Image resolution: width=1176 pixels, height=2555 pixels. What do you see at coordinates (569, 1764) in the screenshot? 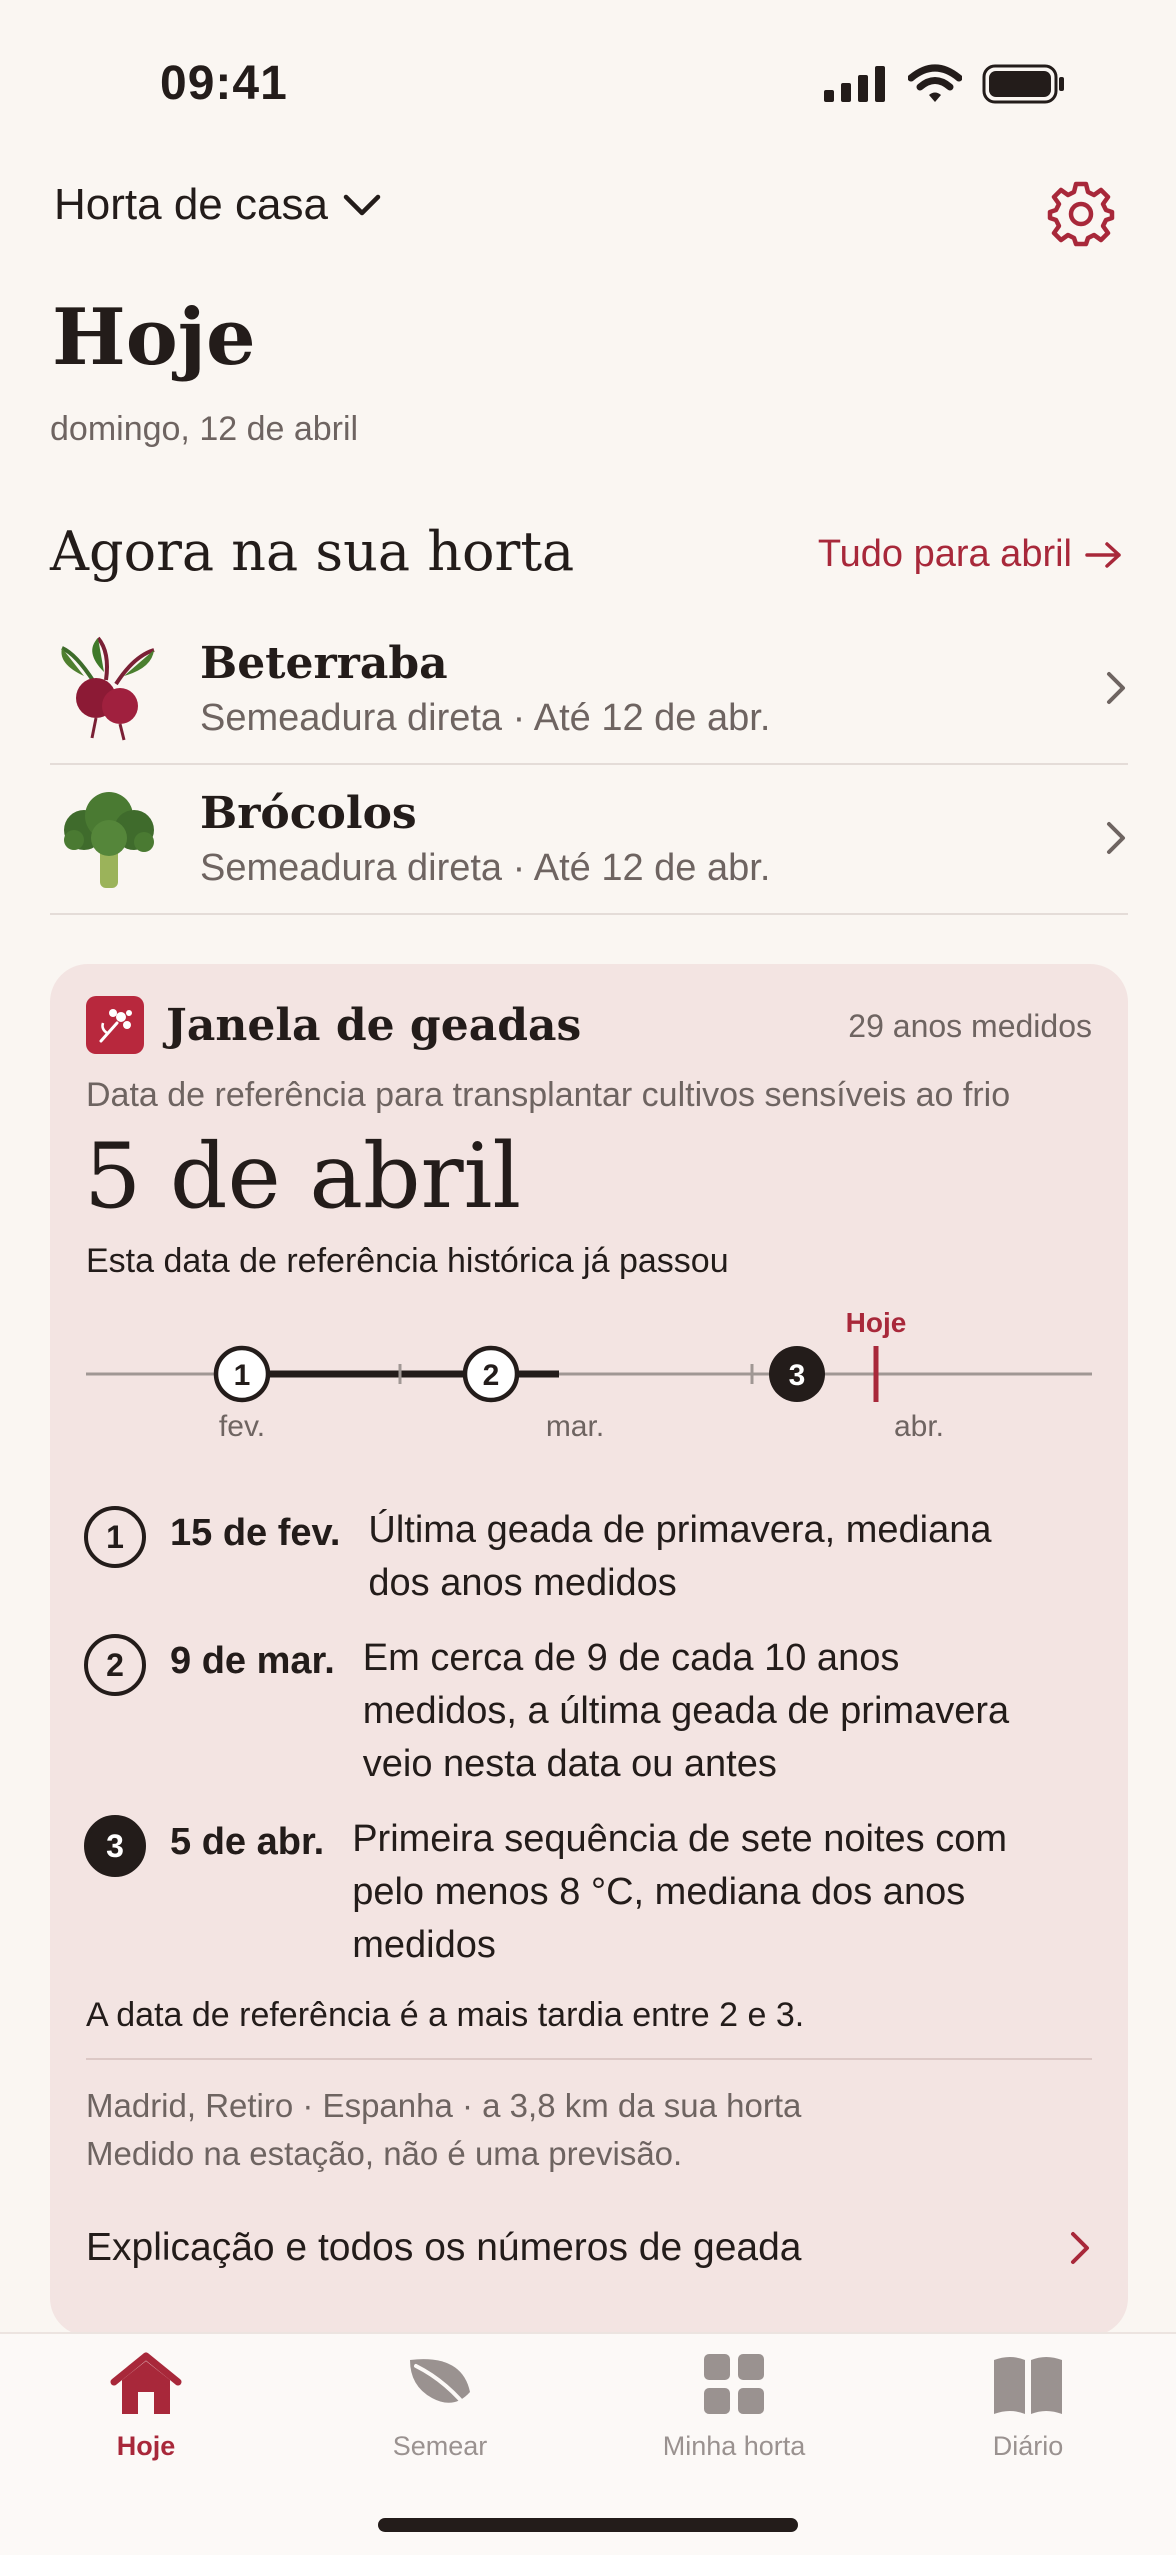
I see `legend-line: veio nesta data ou antes` at bounding box center [569, 1764].